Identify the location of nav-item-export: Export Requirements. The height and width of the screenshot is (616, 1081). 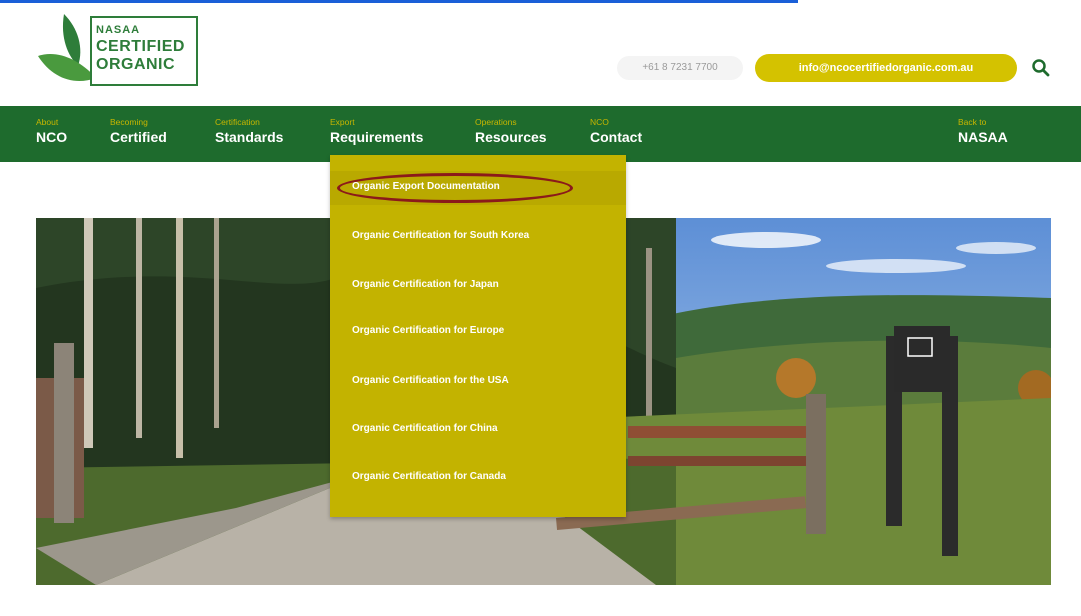
(376, 131).